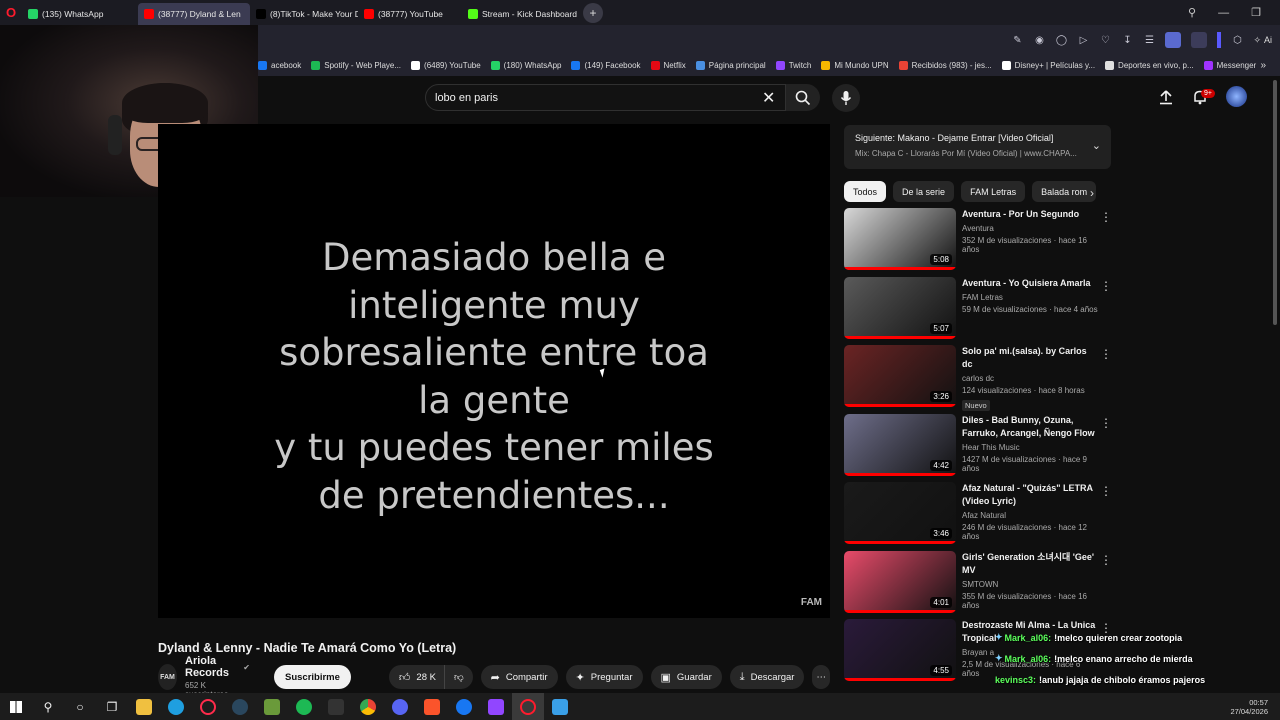 The width and height of the screenshot is (1280, 720). What do you see at coordinates (1030, 297) in the screenshot?
I see `recommendation-channel: FAM Letras` at bounding box center [1030, 297].